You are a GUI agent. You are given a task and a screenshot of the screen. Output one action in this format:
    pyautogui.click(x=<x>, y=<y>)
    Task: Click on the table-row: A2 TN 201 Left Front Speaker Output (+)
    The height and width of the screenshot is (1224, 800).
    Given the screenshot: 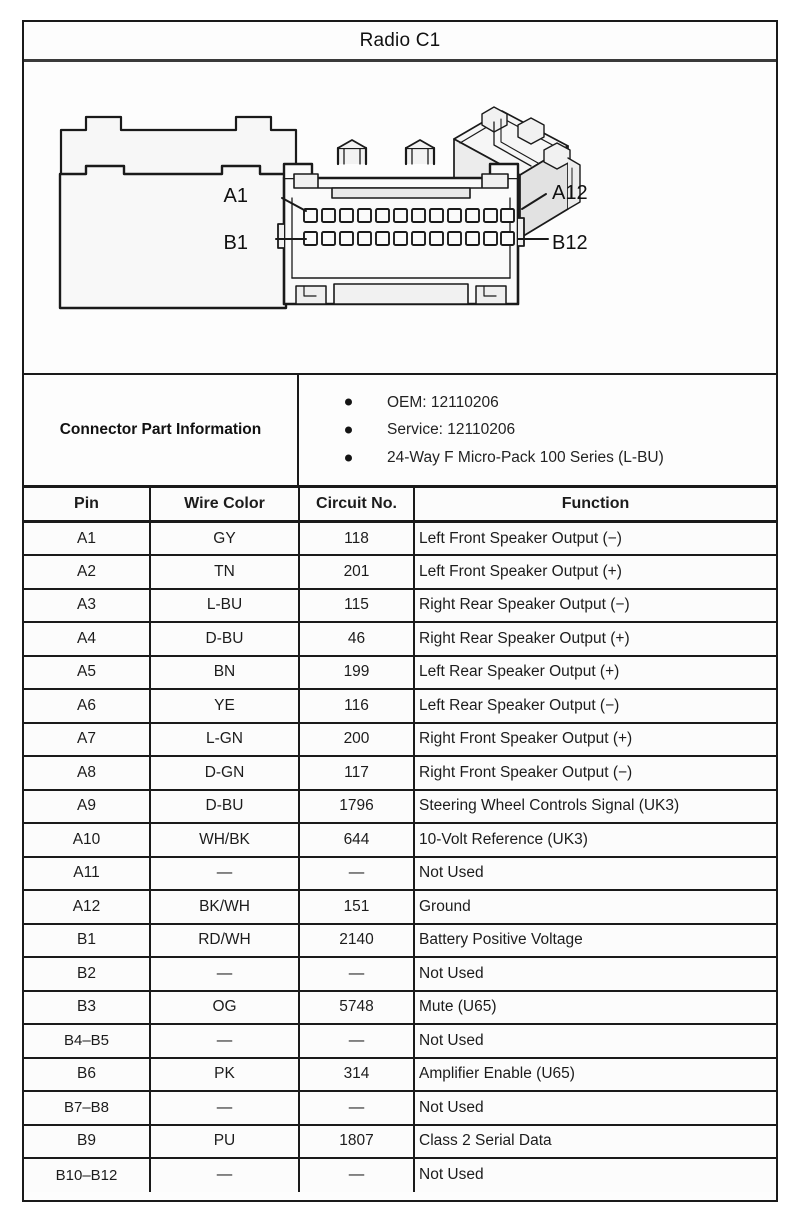 What is the action you would take?
    pyautogui.click(x=400, y=572)
    